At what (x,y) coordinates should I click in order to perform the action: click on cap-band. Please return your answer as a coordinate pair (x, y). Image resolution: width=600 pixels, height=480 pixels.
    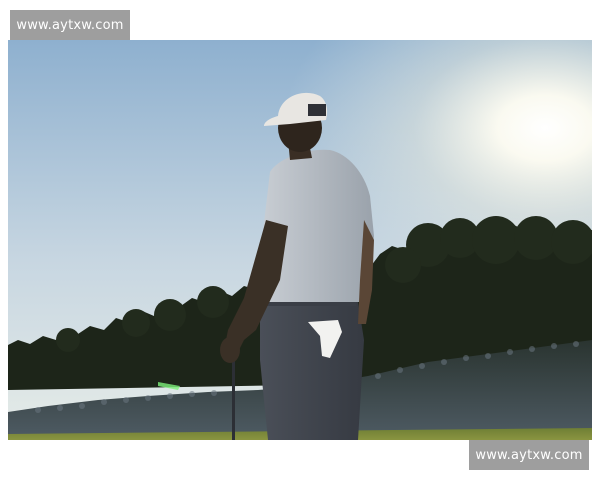
    Looking at the image, I should click on (317, 110).